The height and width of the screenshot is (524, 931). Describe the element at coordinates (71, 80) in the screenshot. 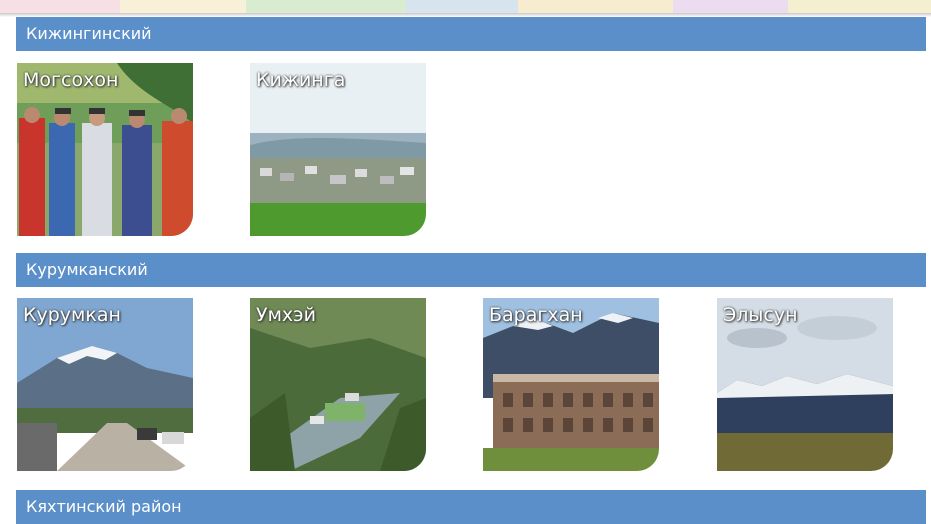

I see `place-name: Могсохон` at that location.